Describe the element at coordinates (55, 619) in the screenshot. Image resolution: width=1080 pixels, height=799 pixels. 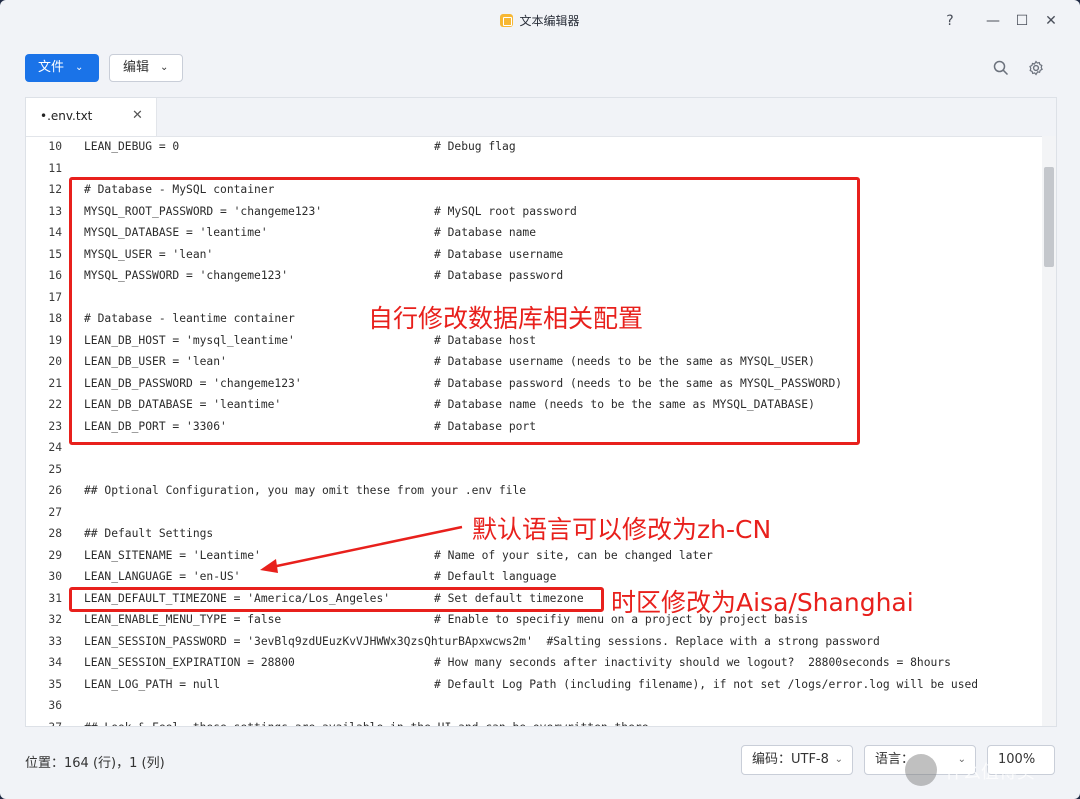
I see `line-number: 32` at that location.